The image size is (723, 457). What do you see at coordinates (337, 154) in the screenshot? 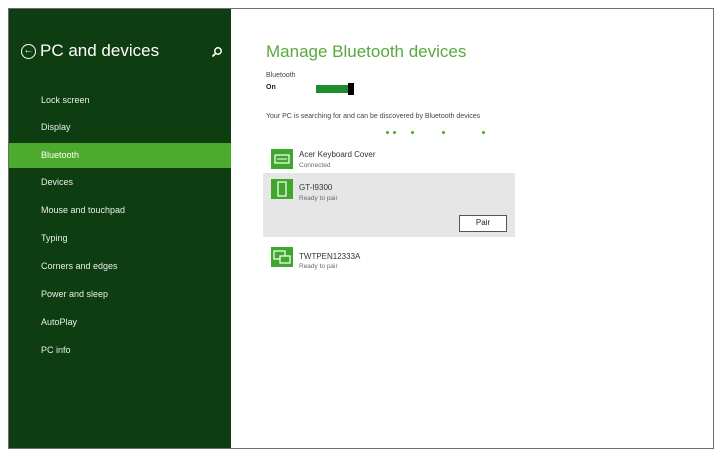
I see `device-name: Acer Keyboard Cover` at bounding box center [337, 154].